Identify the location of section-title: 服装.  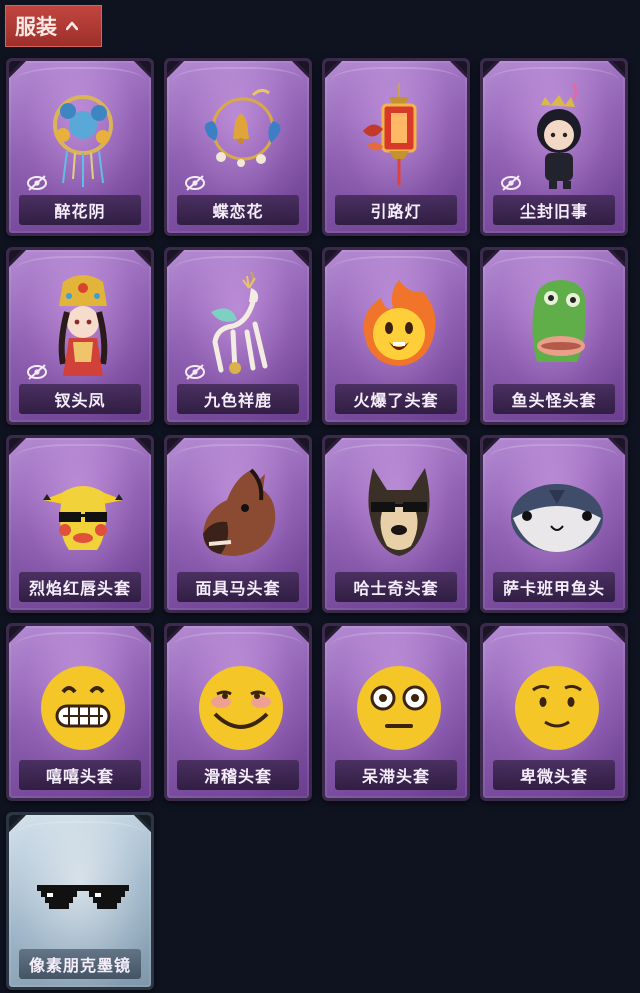
(36, 27).